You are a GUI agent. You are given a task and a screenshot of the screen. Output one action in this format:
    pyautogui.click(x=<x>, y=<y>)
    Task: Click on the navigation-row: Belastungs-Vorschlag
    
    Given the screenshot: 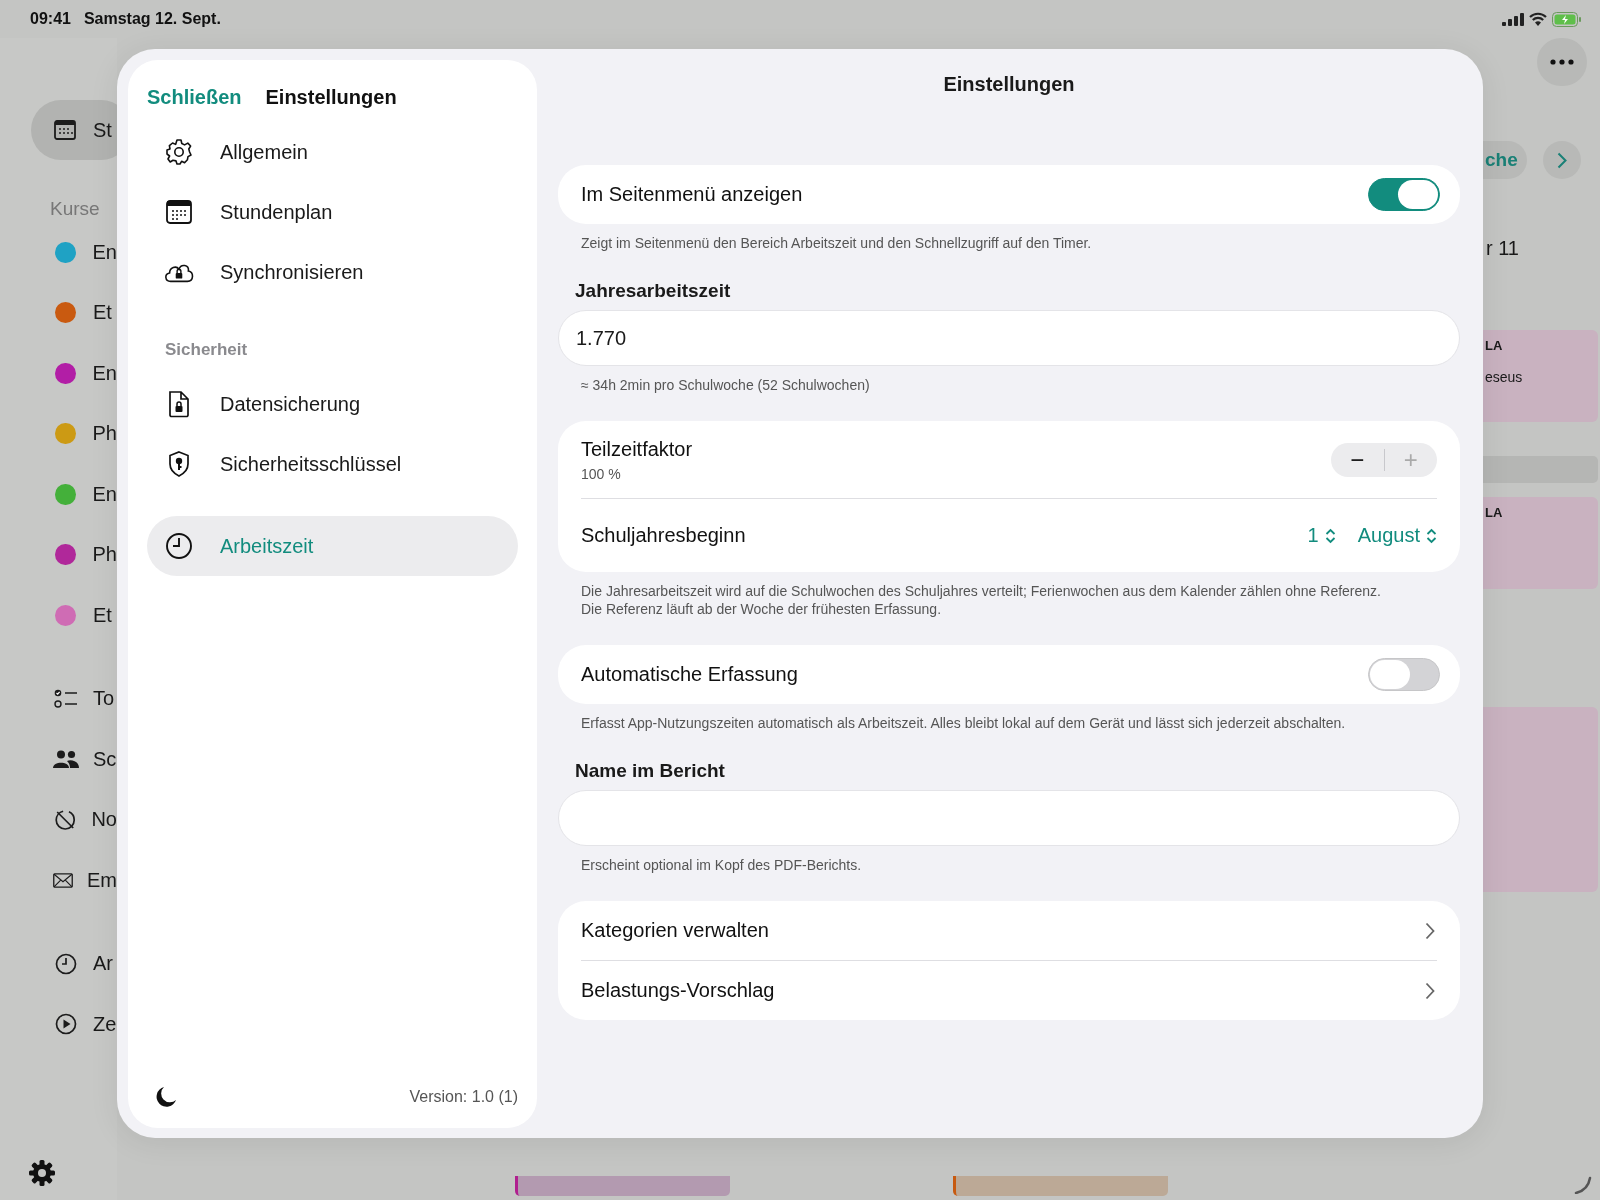 What is the action you would take?
    pyautogui.click(x=1009, y=990)
    